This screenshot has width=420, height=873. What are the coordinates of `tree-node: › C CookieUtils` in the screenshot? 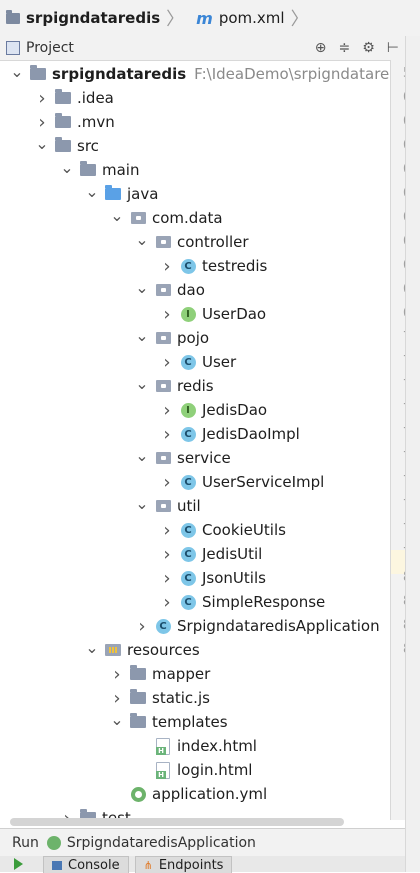 It's located at (223, 530).